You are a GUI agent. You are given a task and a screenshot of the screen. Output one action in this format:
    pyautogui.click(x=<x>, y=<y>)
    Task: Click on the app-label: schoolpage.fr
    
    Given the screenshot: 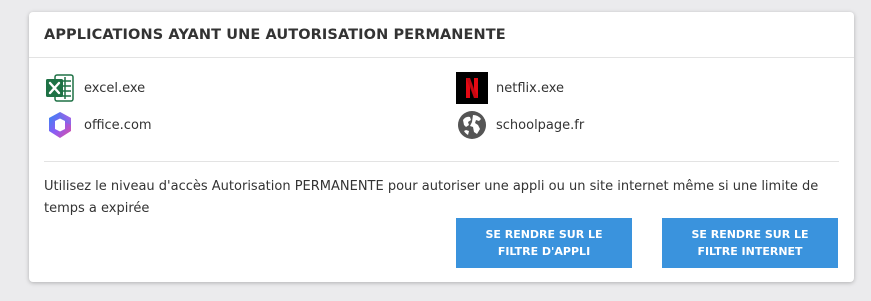 What is the action you would take?
    pyautogui.click(x=540, y=125)
    